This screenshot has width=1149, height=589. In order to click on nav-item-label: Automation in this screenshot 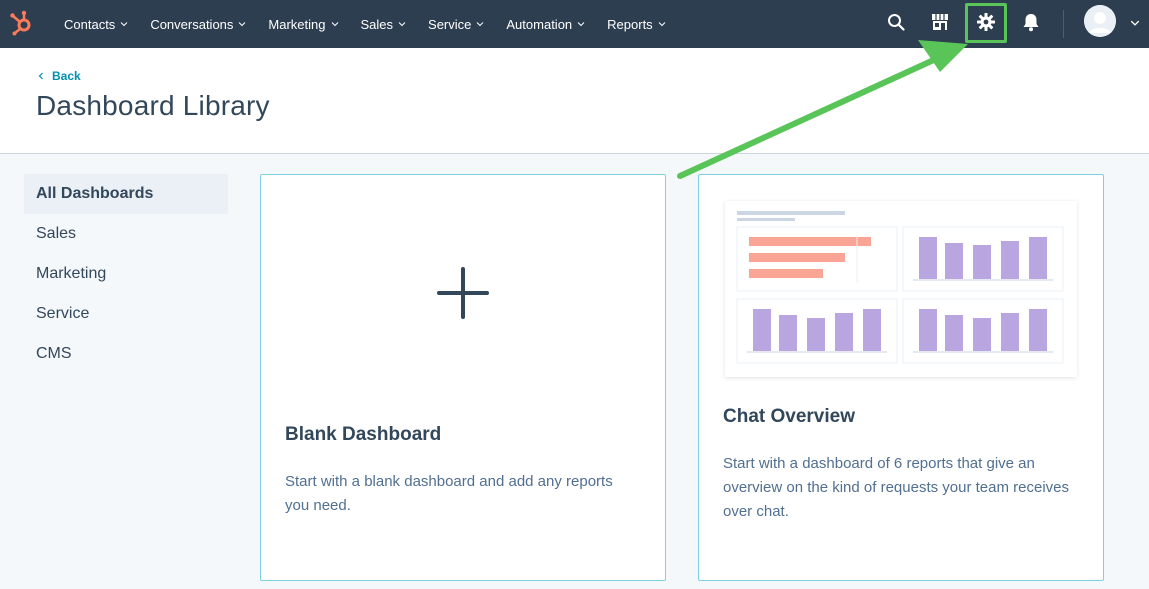, I will do `click(539, 24)`.